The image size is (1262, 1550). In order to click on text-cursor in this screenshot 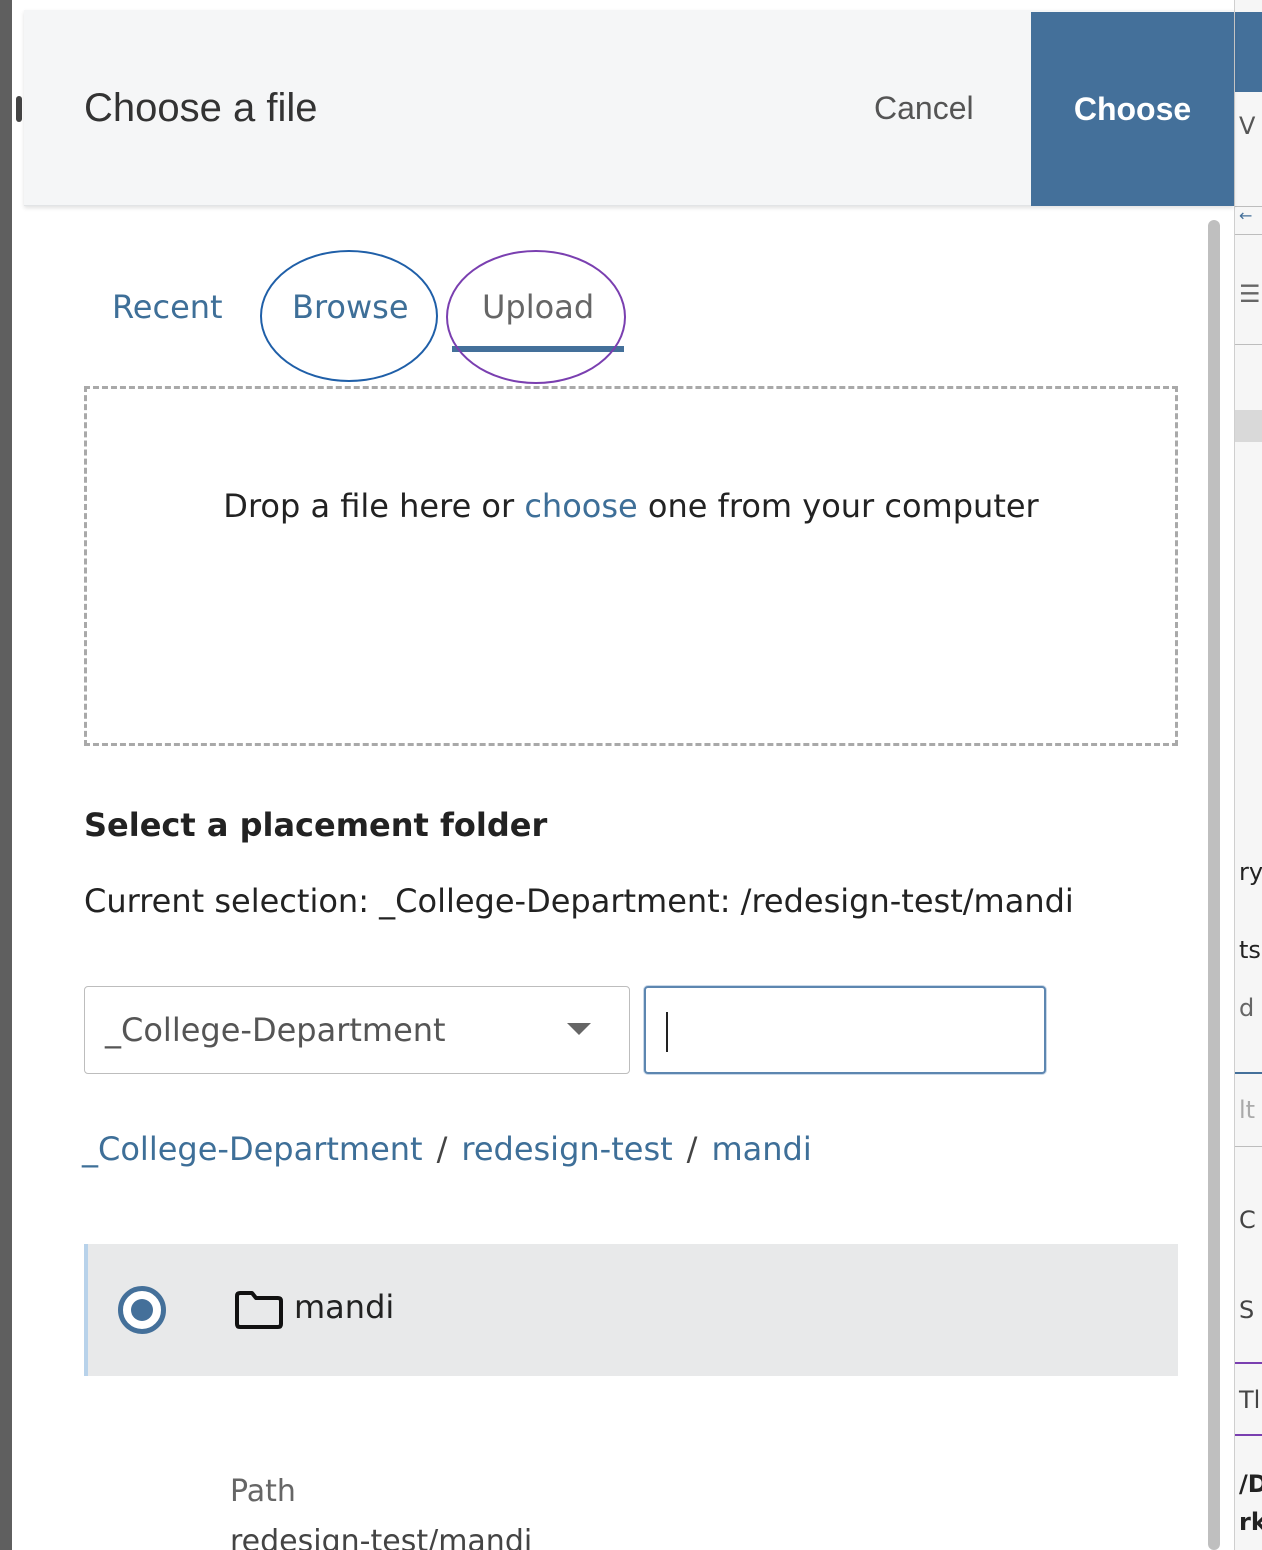, I will do `click(667, 1032)`.